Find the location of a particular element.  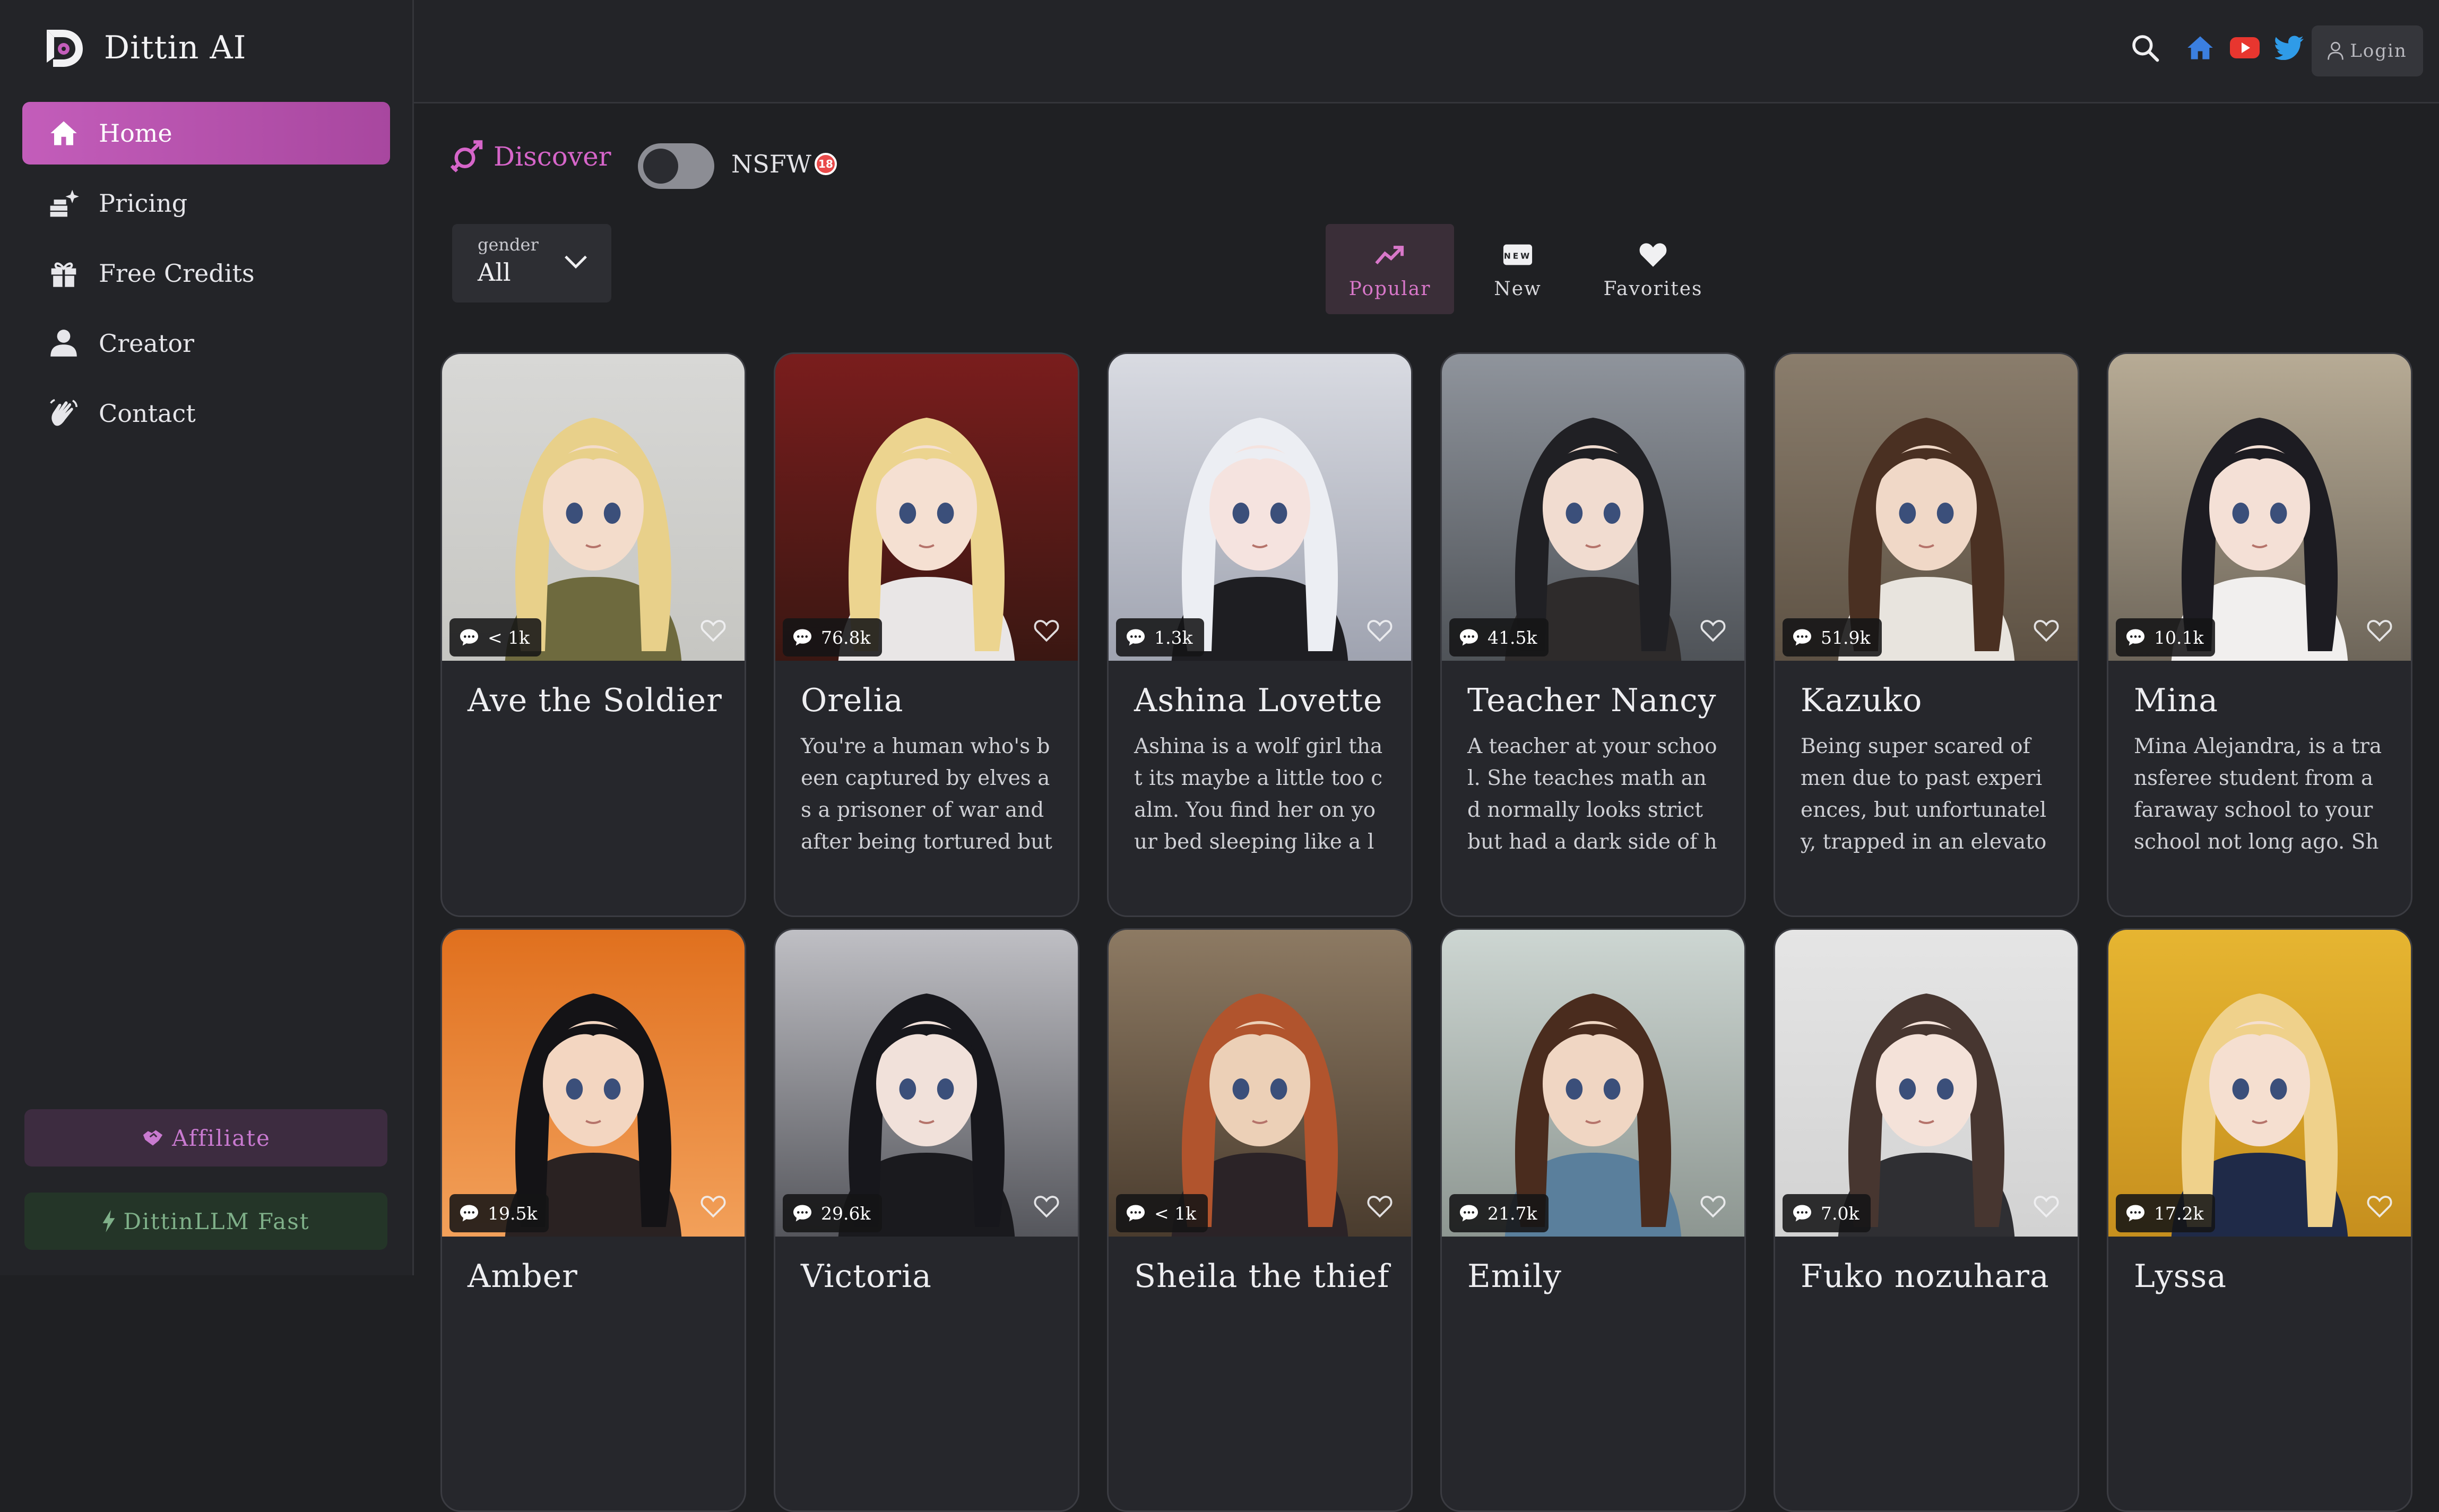

gender-select: gender All is located at coordinates (531, 263).